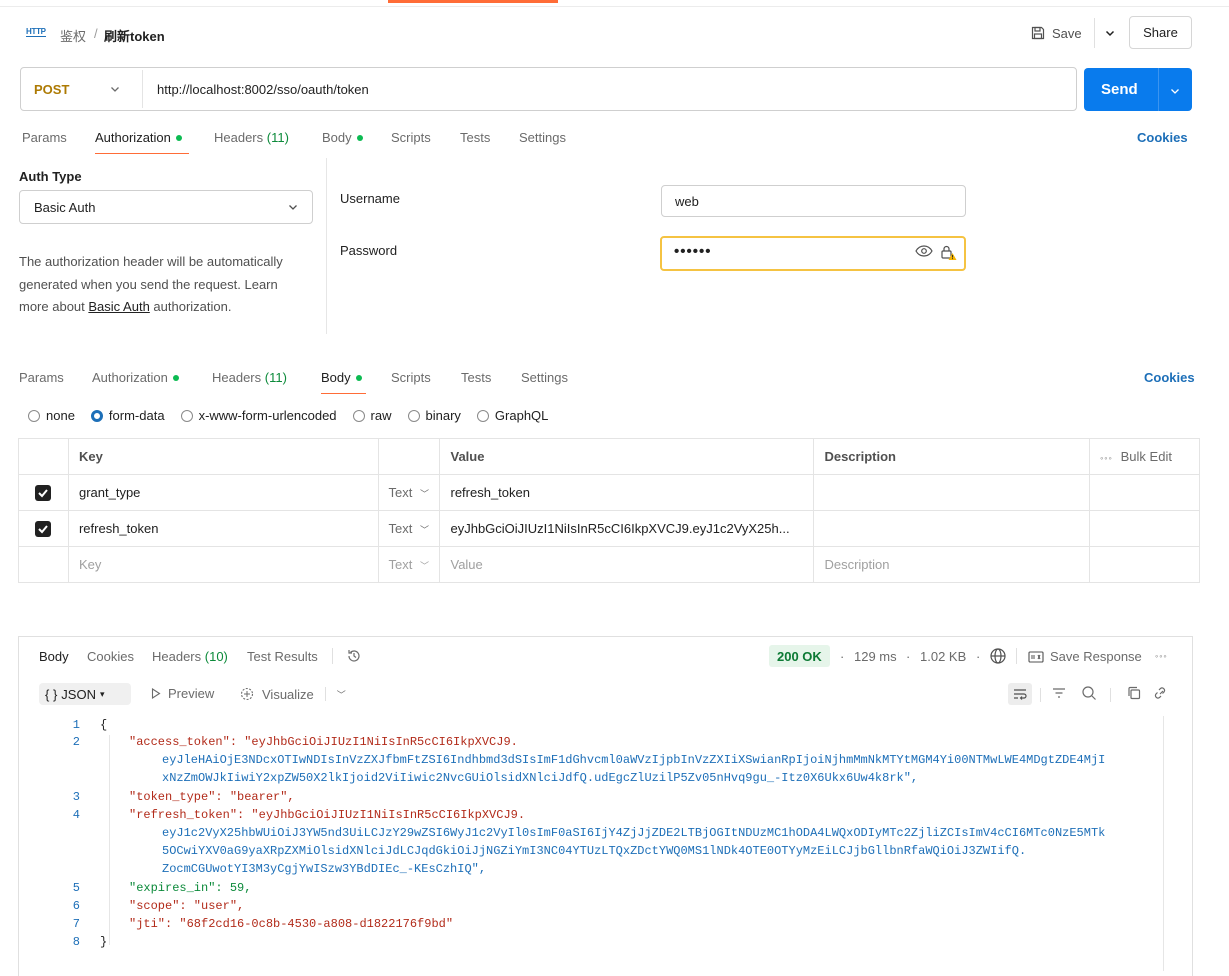 The height and width of the screenshot is (976, 1229). I want to click on more-icon: ◦◦◦, so click(1161, 656).